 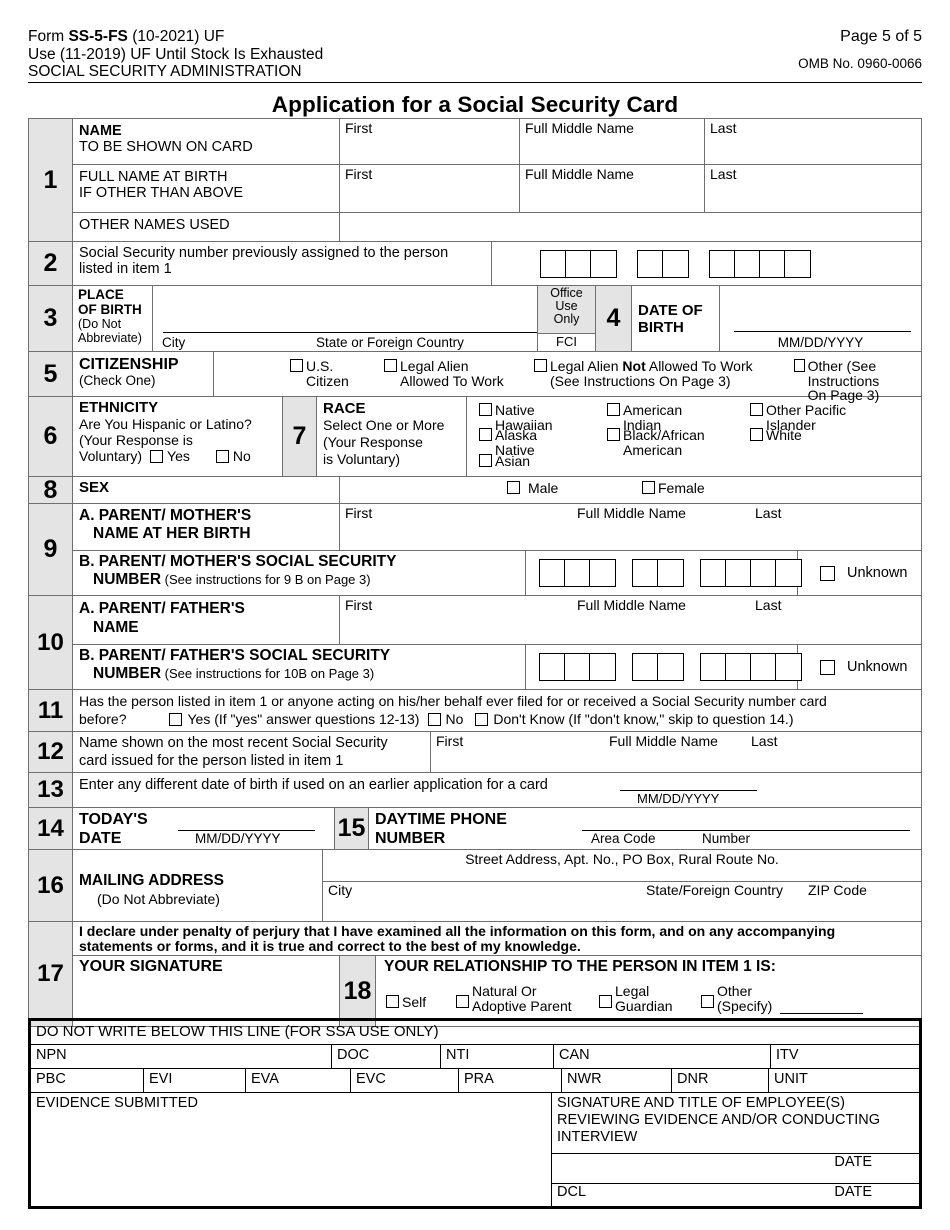 I want to click on race-option-black-african-american: Black/African American, so click(x=656, y=442).